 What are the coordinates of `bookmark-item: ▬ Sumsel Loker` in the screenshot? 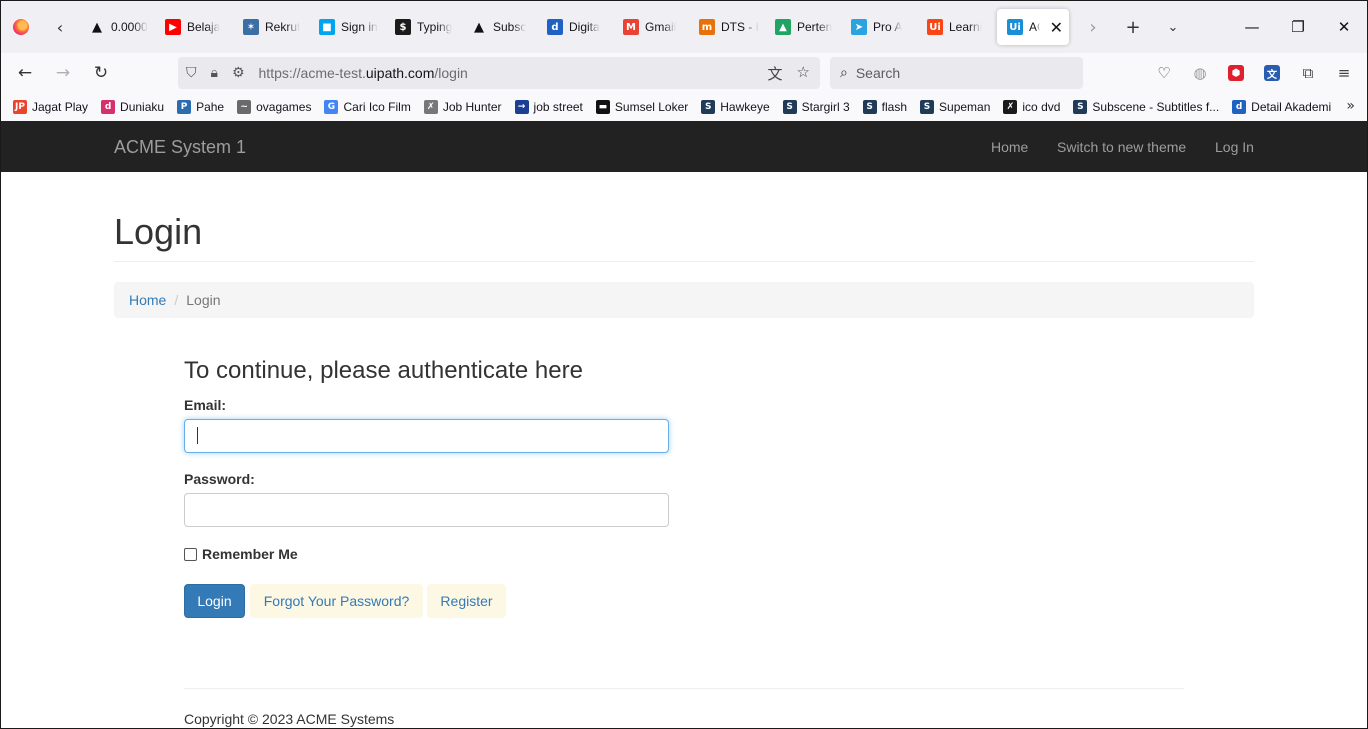 It's located at (642, 107).